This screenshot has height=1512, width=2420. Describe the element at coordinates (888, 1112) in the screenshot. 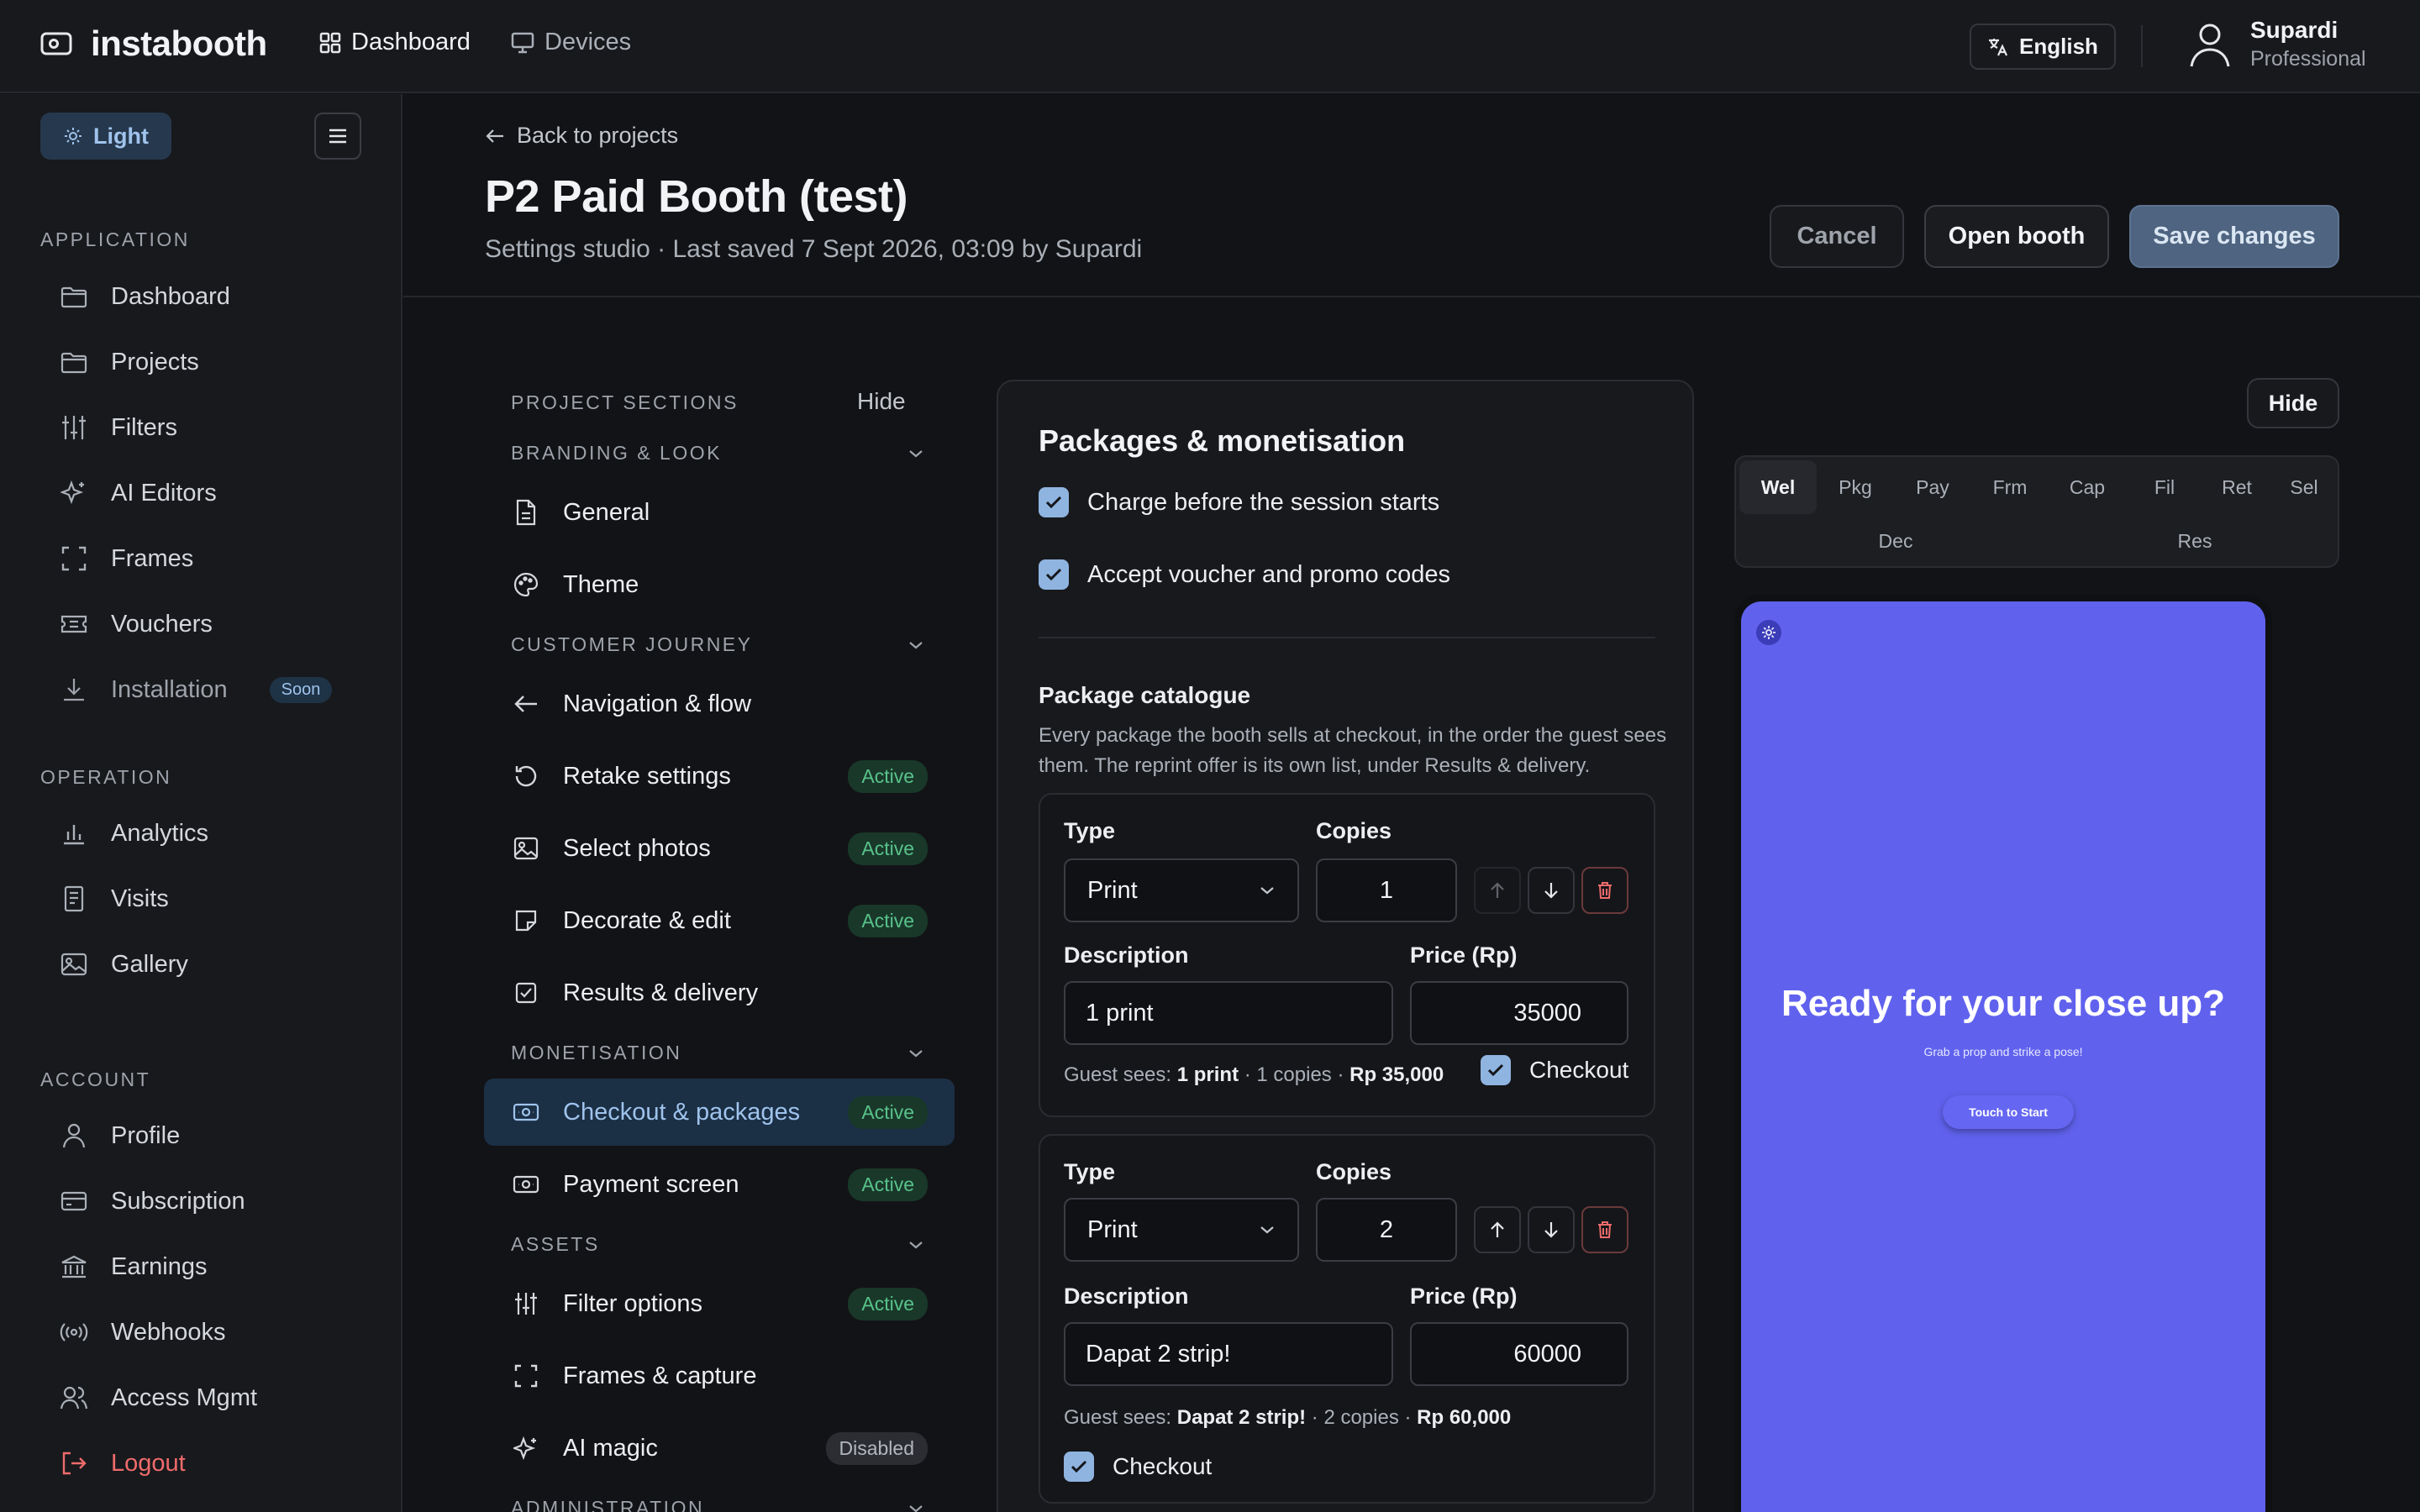

I see `active-badge: Active` at that location.